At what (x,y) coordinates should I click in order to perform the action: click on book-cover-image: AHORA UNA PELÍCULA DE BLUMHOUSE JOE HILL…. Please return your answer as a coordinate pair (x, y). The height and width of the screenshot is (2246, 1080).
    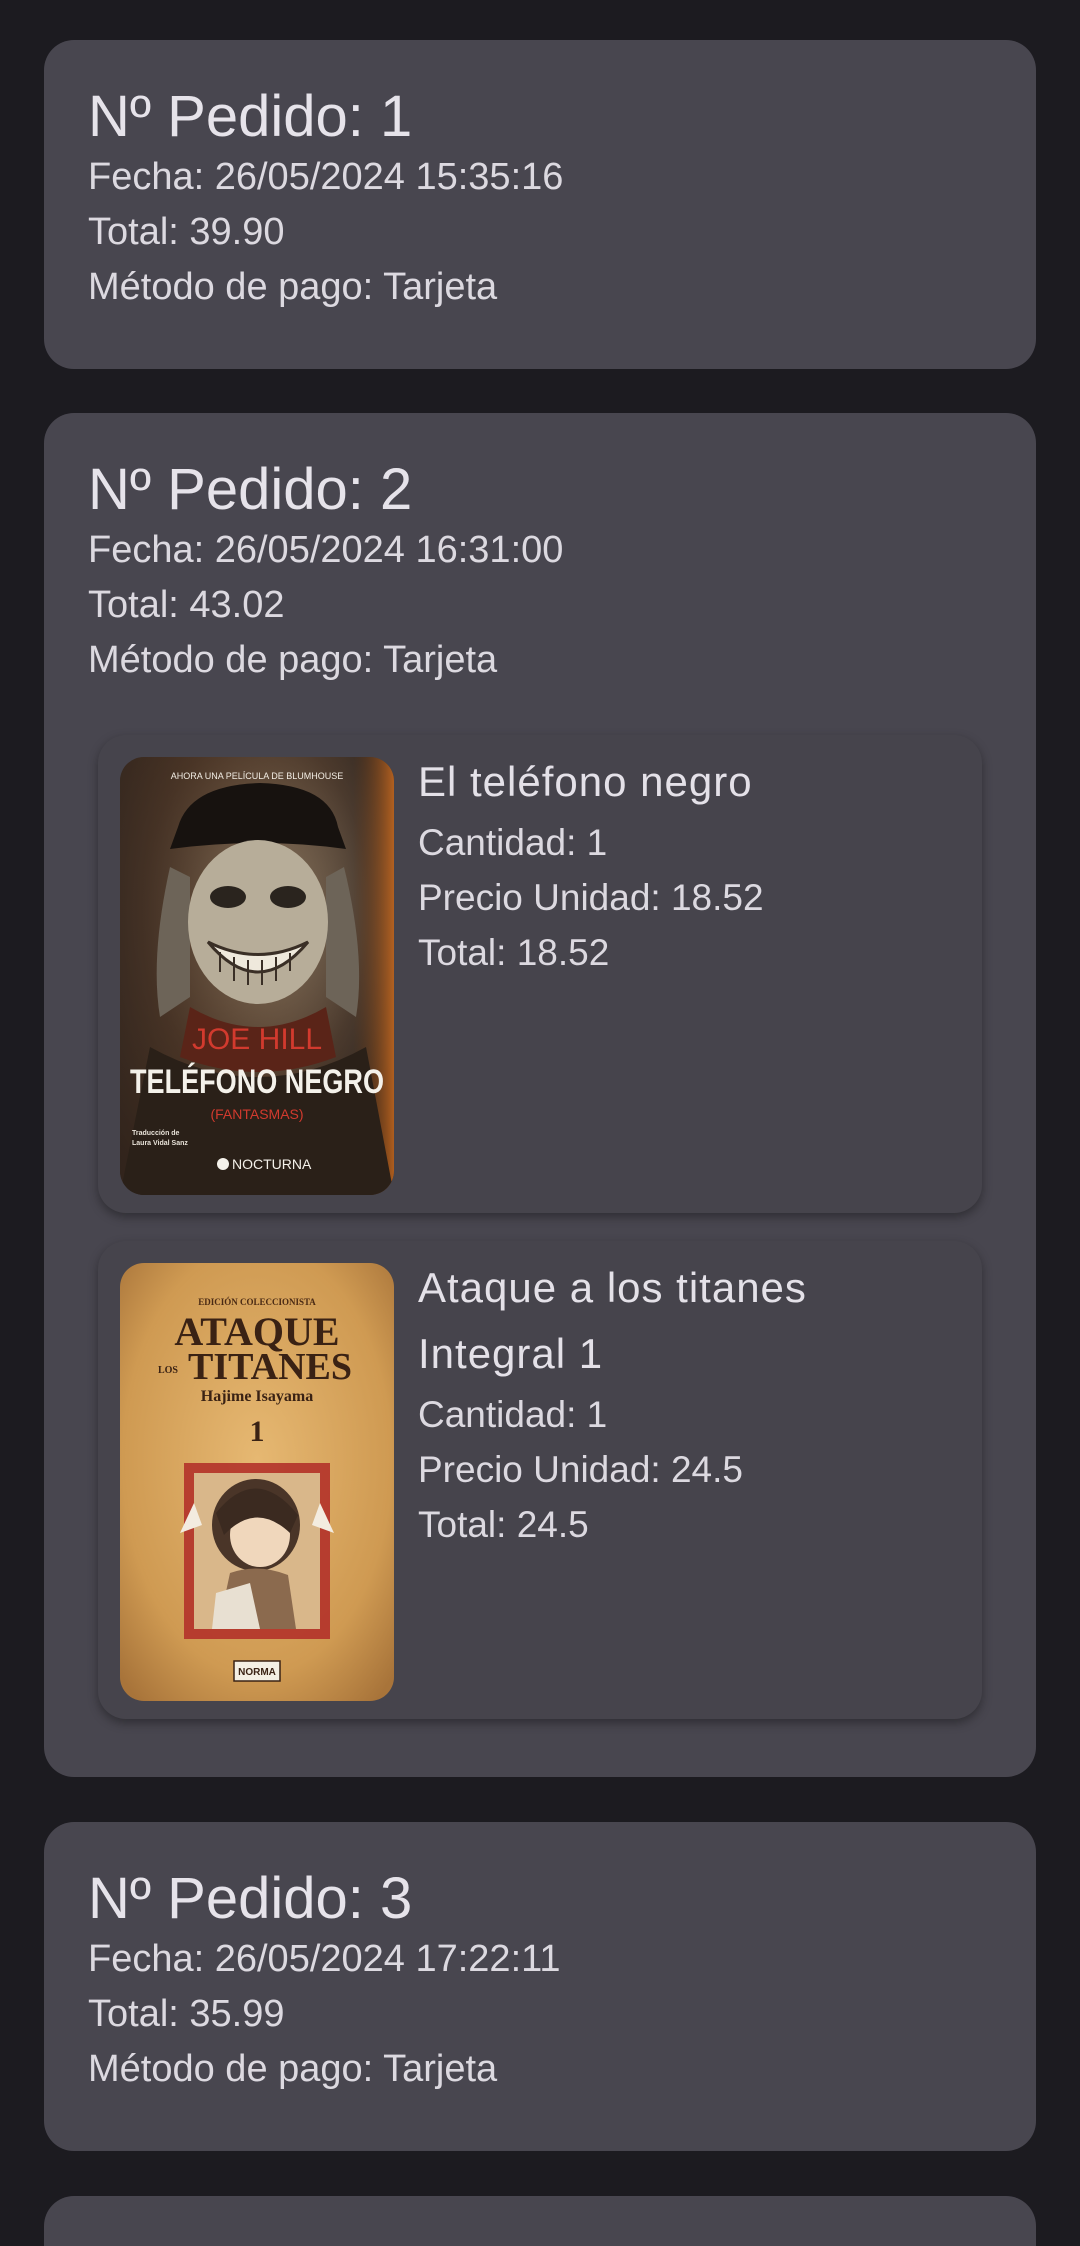
    Looking at the image, I should click on (257, 976).